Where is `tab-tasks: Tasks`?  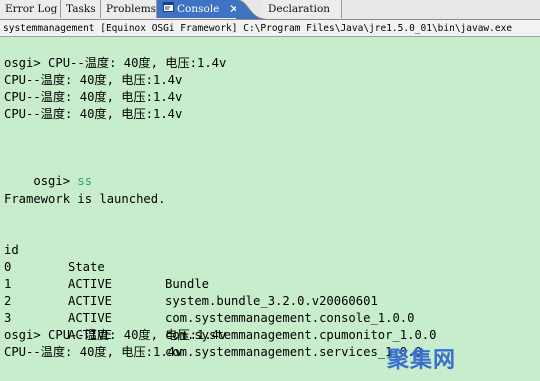
tab-tasks: Tasks is located at coordinates (81, 9).